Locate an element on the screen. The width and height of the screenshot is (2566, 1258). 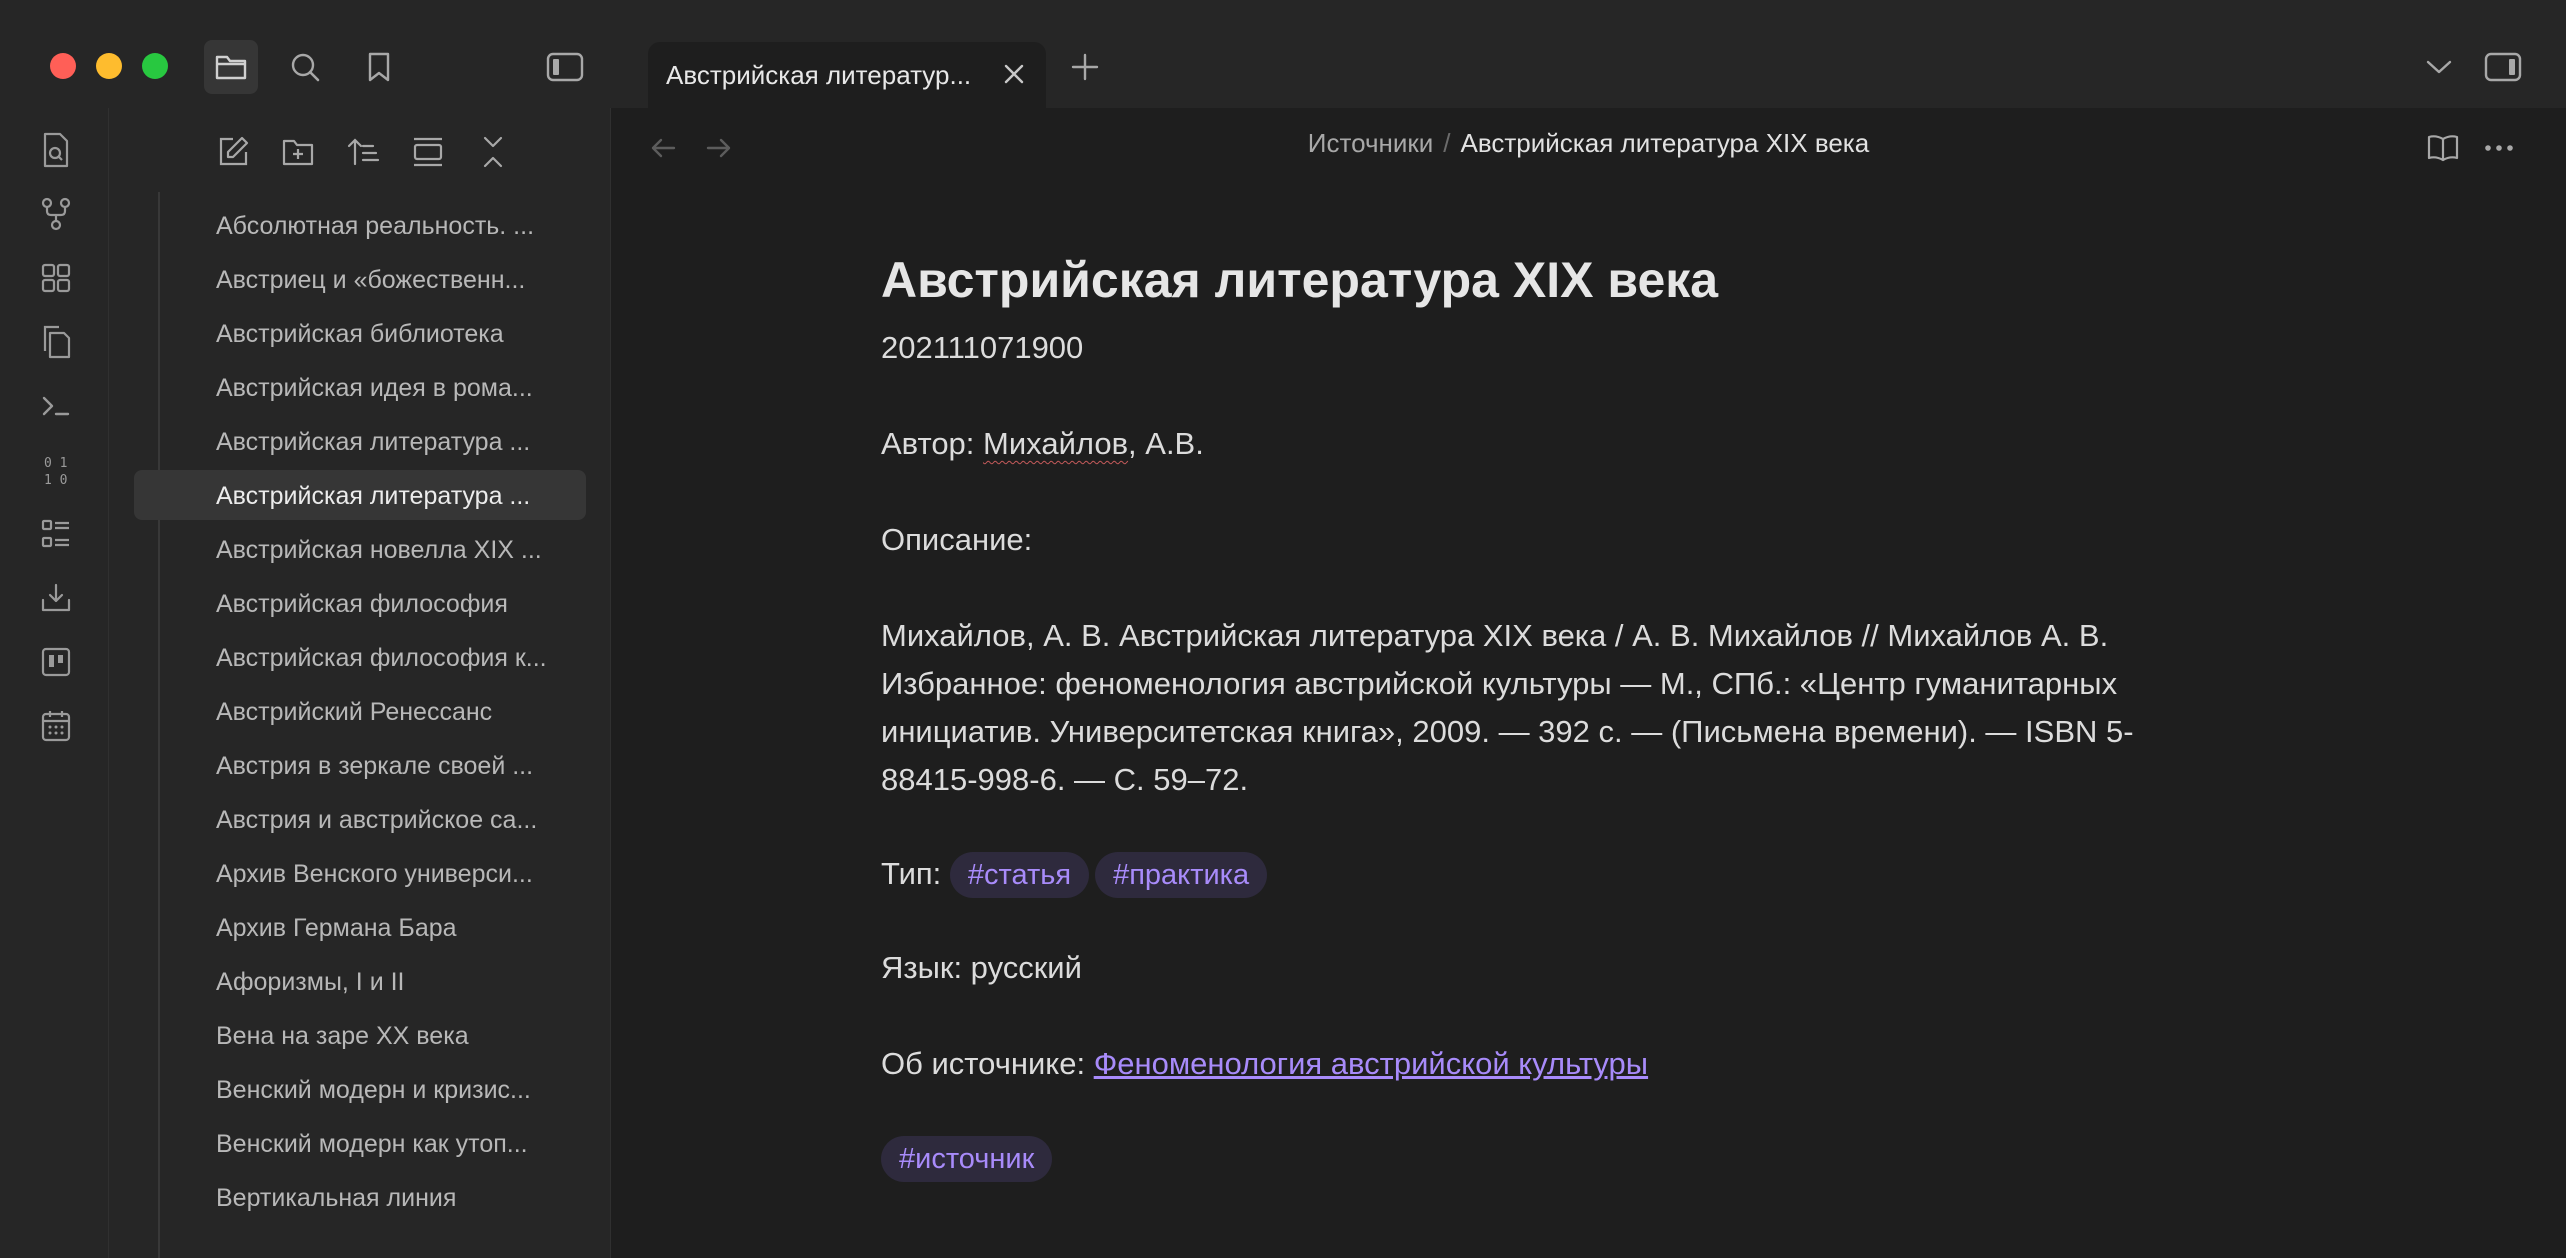
search-button is located at coordinates (305, 67).